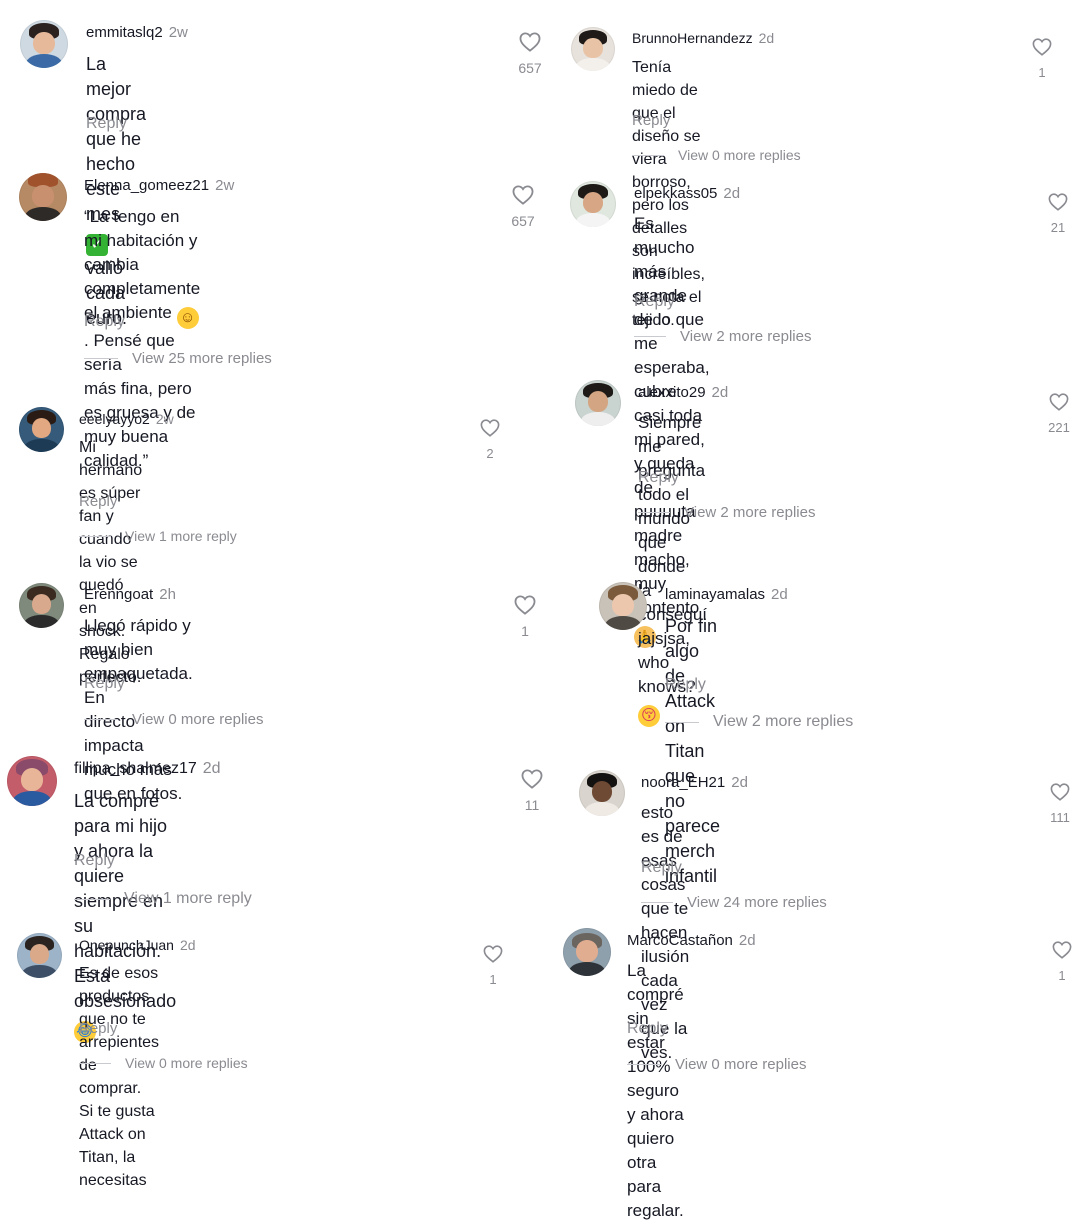  What do you see at coordinates (691, 940) in the screenshot?
I see `username: MarcoCastañon 2d` at bounding box center [691, 940].